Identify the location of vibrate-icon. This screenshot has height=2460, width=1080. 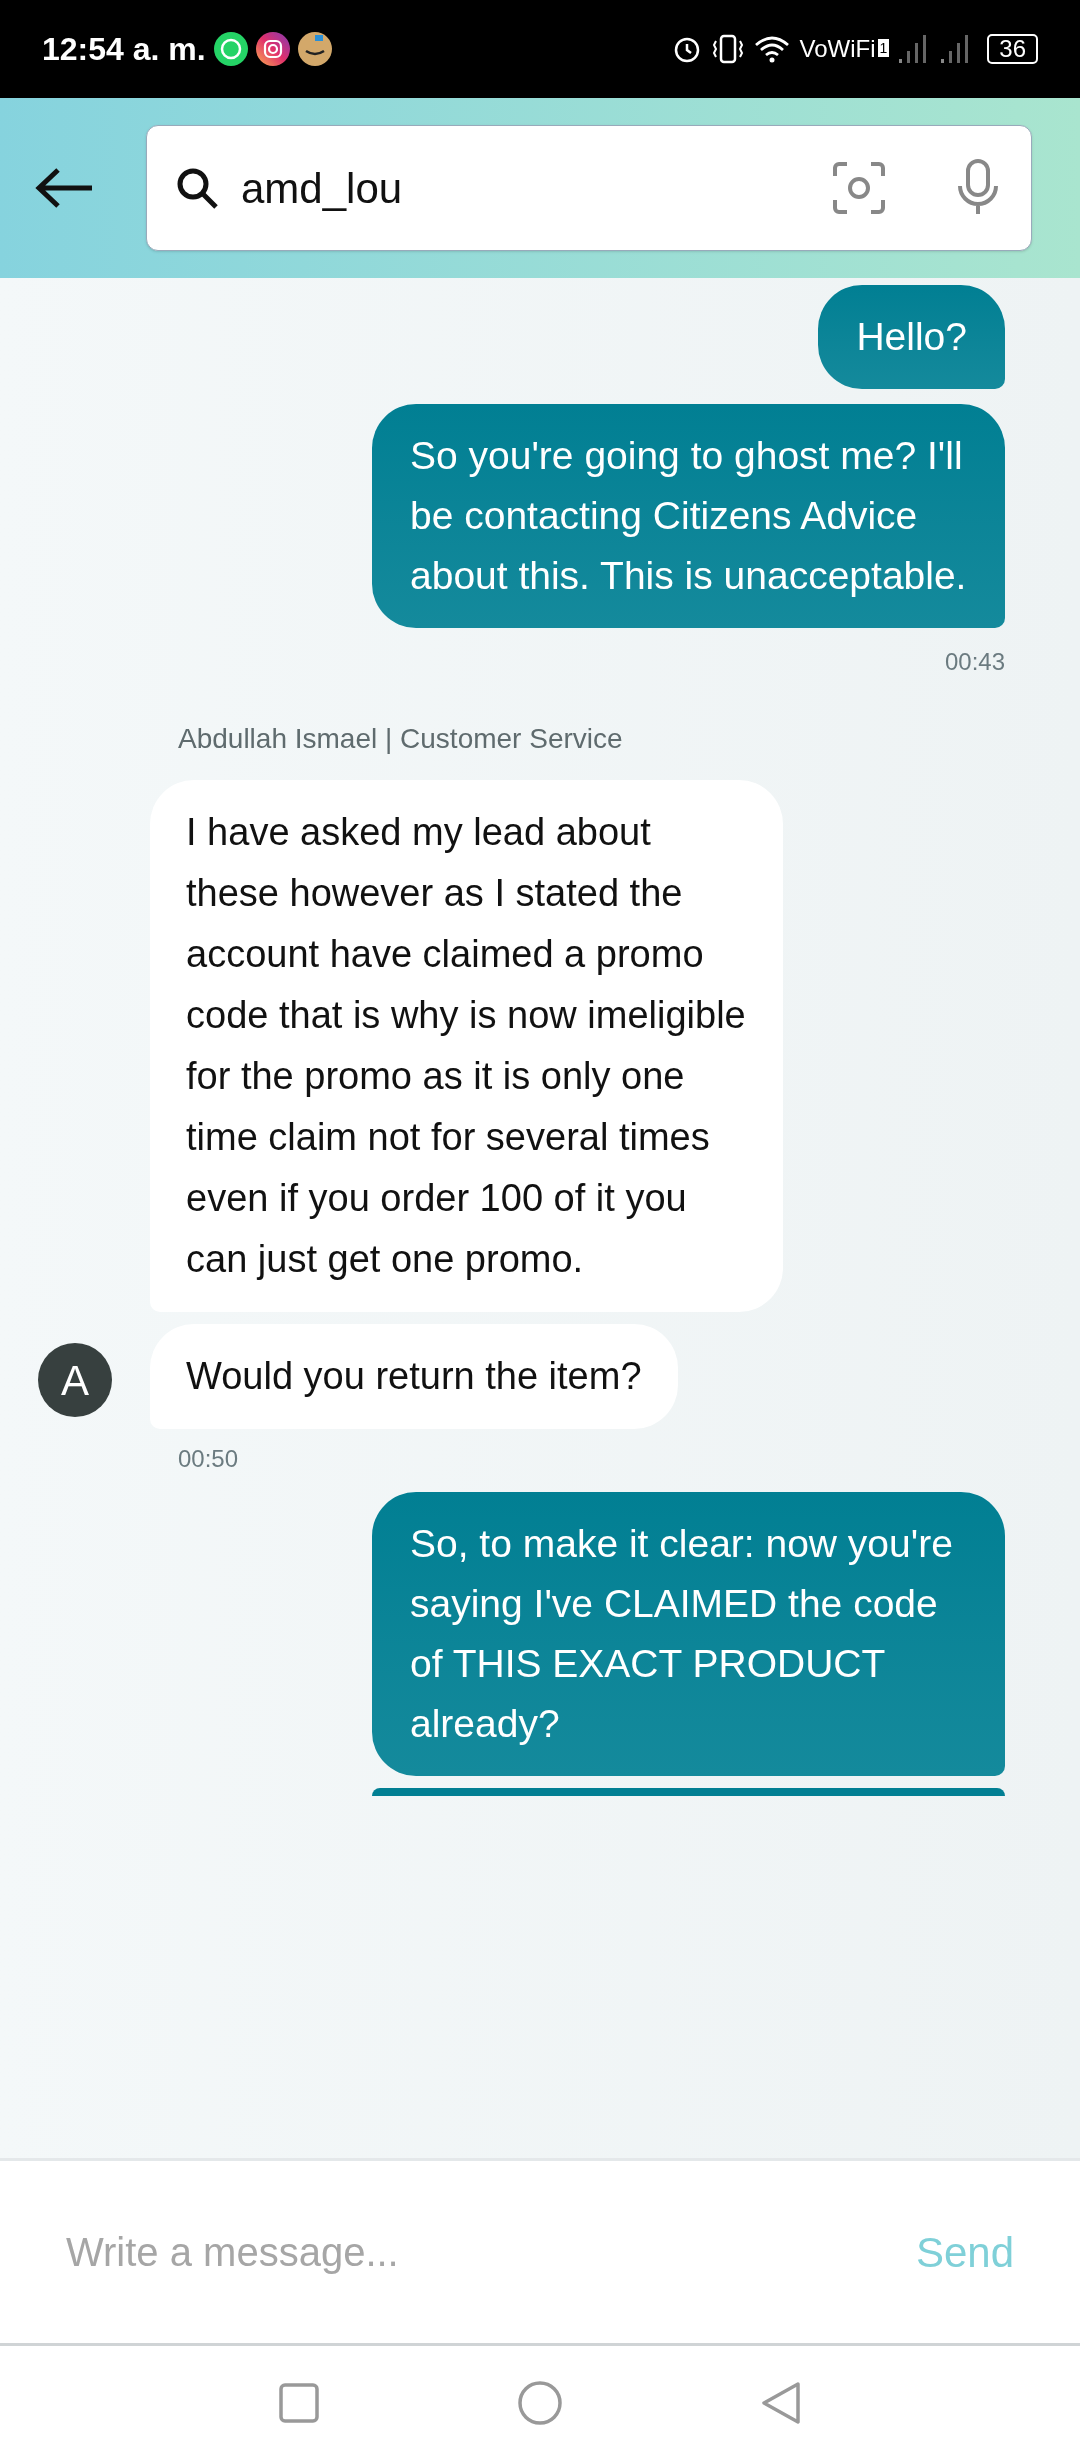
(728, 49).